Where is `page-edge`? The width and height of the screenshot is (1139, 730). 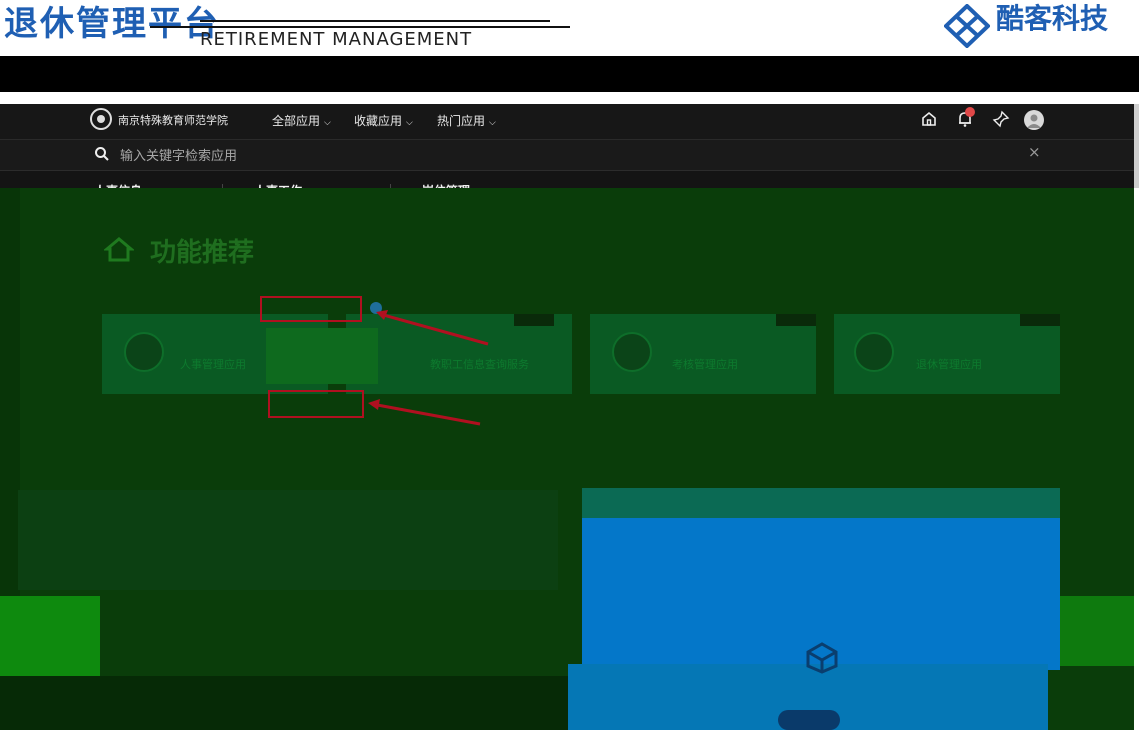
page-edge is located at coordinates (1136, 459).